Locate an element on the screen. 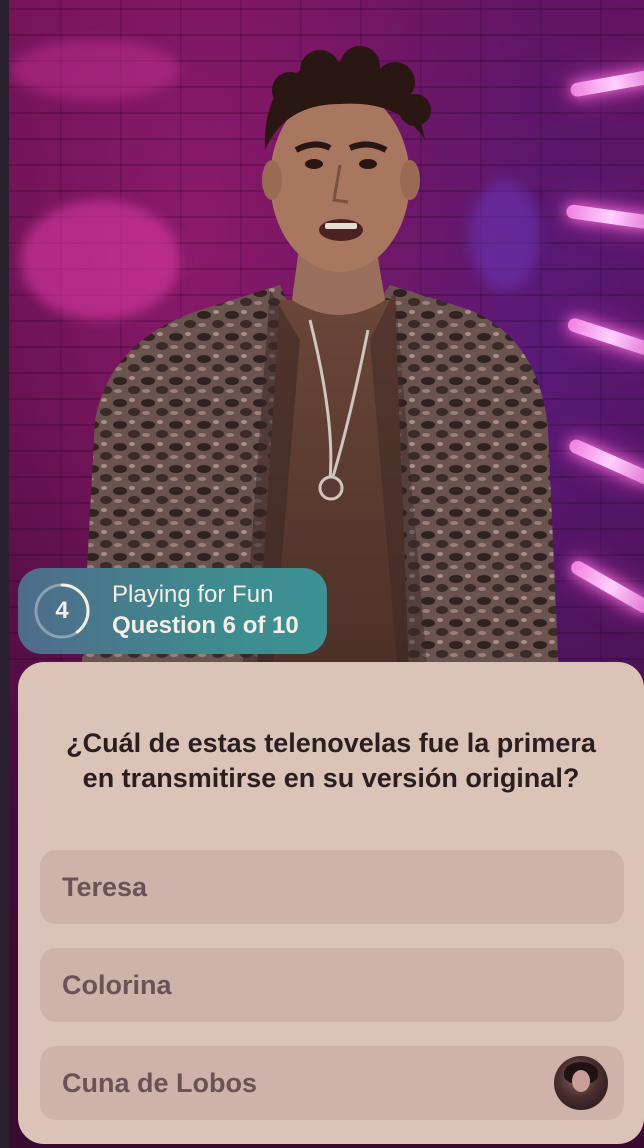  question-progress-label: Question 6 of 10 is located at coordinates (205, 625).